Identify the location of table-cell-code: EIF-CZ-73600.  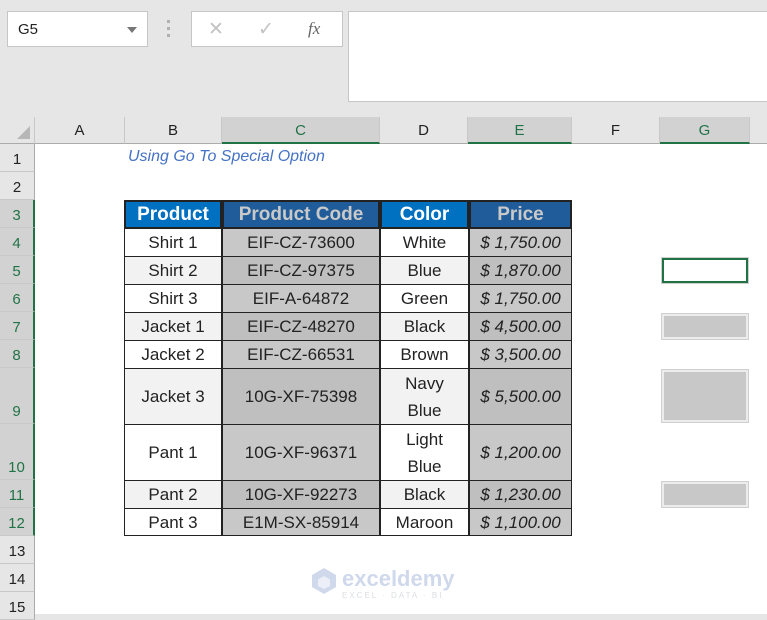
(301, 242).